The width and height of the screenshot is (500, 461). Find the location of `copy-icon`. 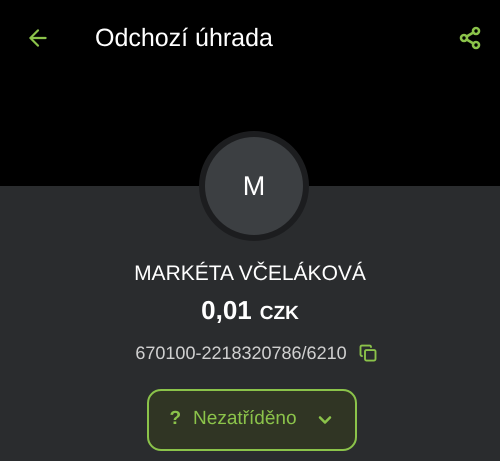

copy-icon is located at coordinates (367, 353).